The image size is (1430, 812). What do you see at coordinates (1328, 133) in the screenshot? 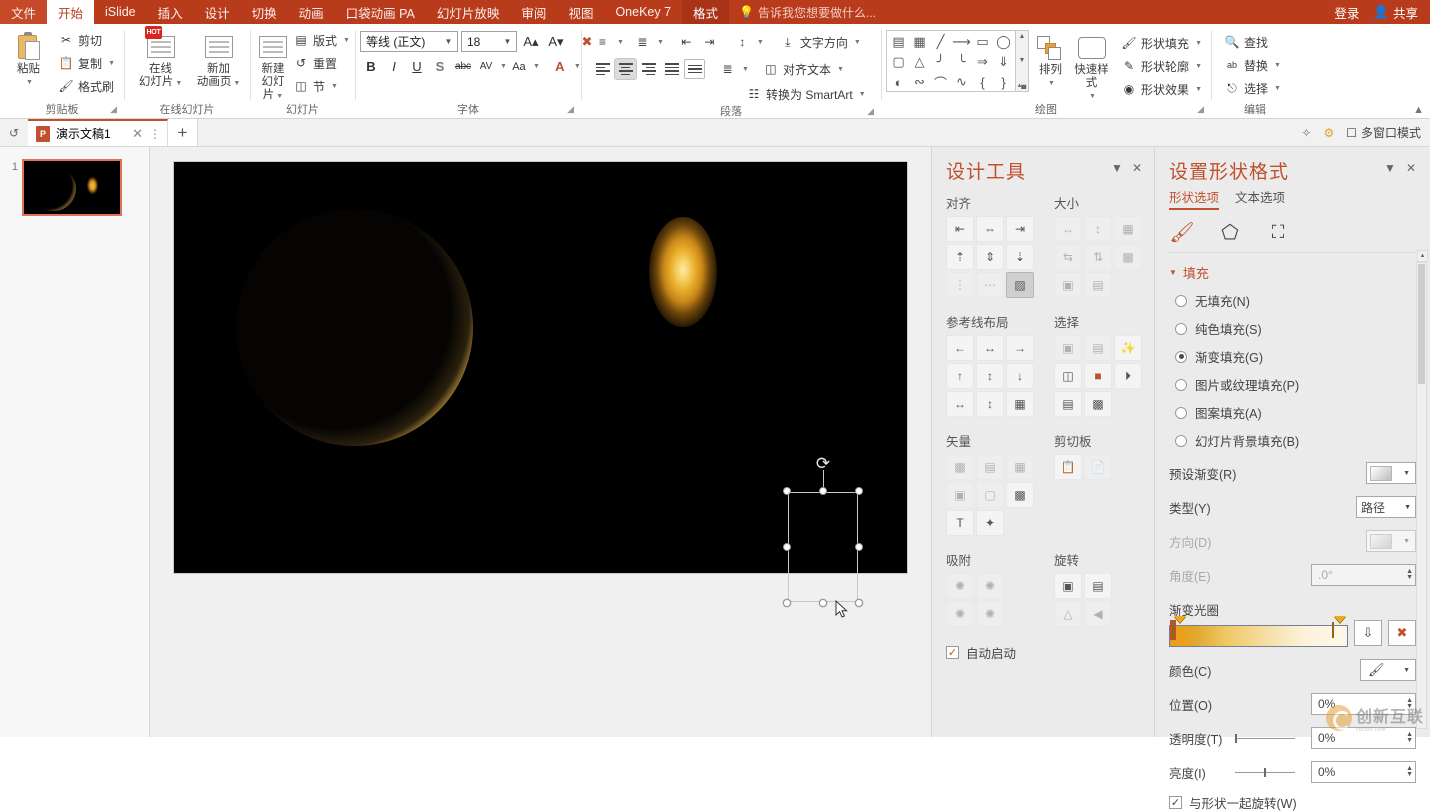
I see `settings-button: ⚙` at bounding box center [1328, 133].